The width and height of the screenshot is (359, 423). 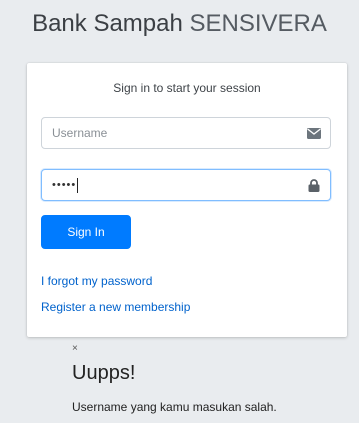 What do you see at coordinates (64, 185) in the screenshot?
I see `password-dots: •••••` at bounding box center [64, 185].